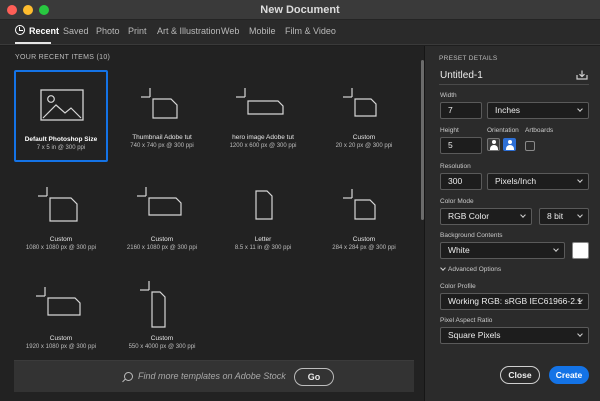 This screenshot has height=401, width=600. What do you see at coordinates (474, 335) in the screenshot?
I see `pixel-aspect-ratio-value: Square Pixels` at bounding box center [474, 335].